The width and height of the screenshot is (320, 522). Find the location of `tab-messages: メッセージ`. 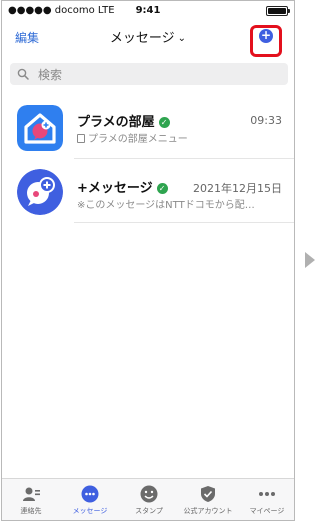

tab-messages: メッセージ is located at coordinates (90, 499).